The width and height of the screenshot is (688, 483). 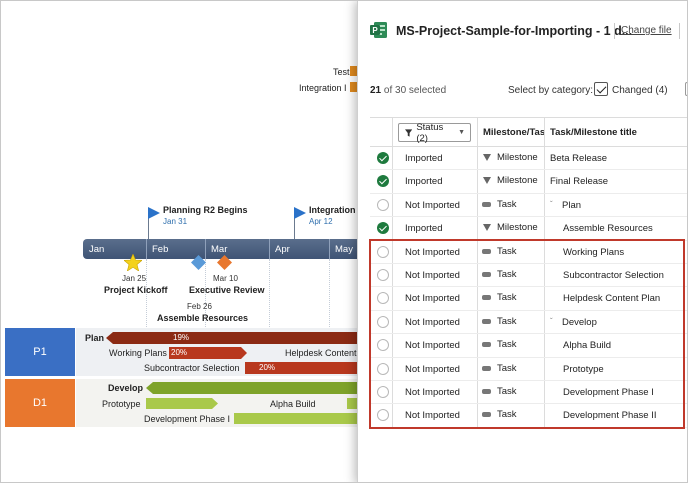 I want to click on milestone-date: Mar 10, so click(x=225, y=278).